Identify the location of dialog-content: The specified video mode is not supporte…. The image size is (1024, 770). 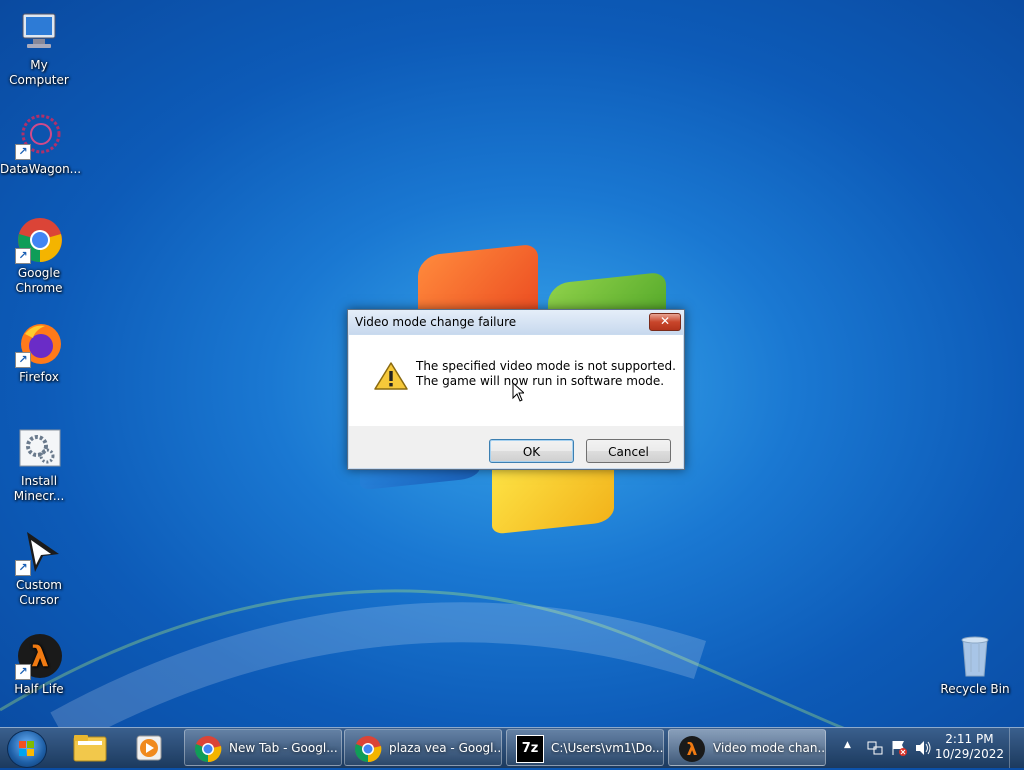
(516, 380).